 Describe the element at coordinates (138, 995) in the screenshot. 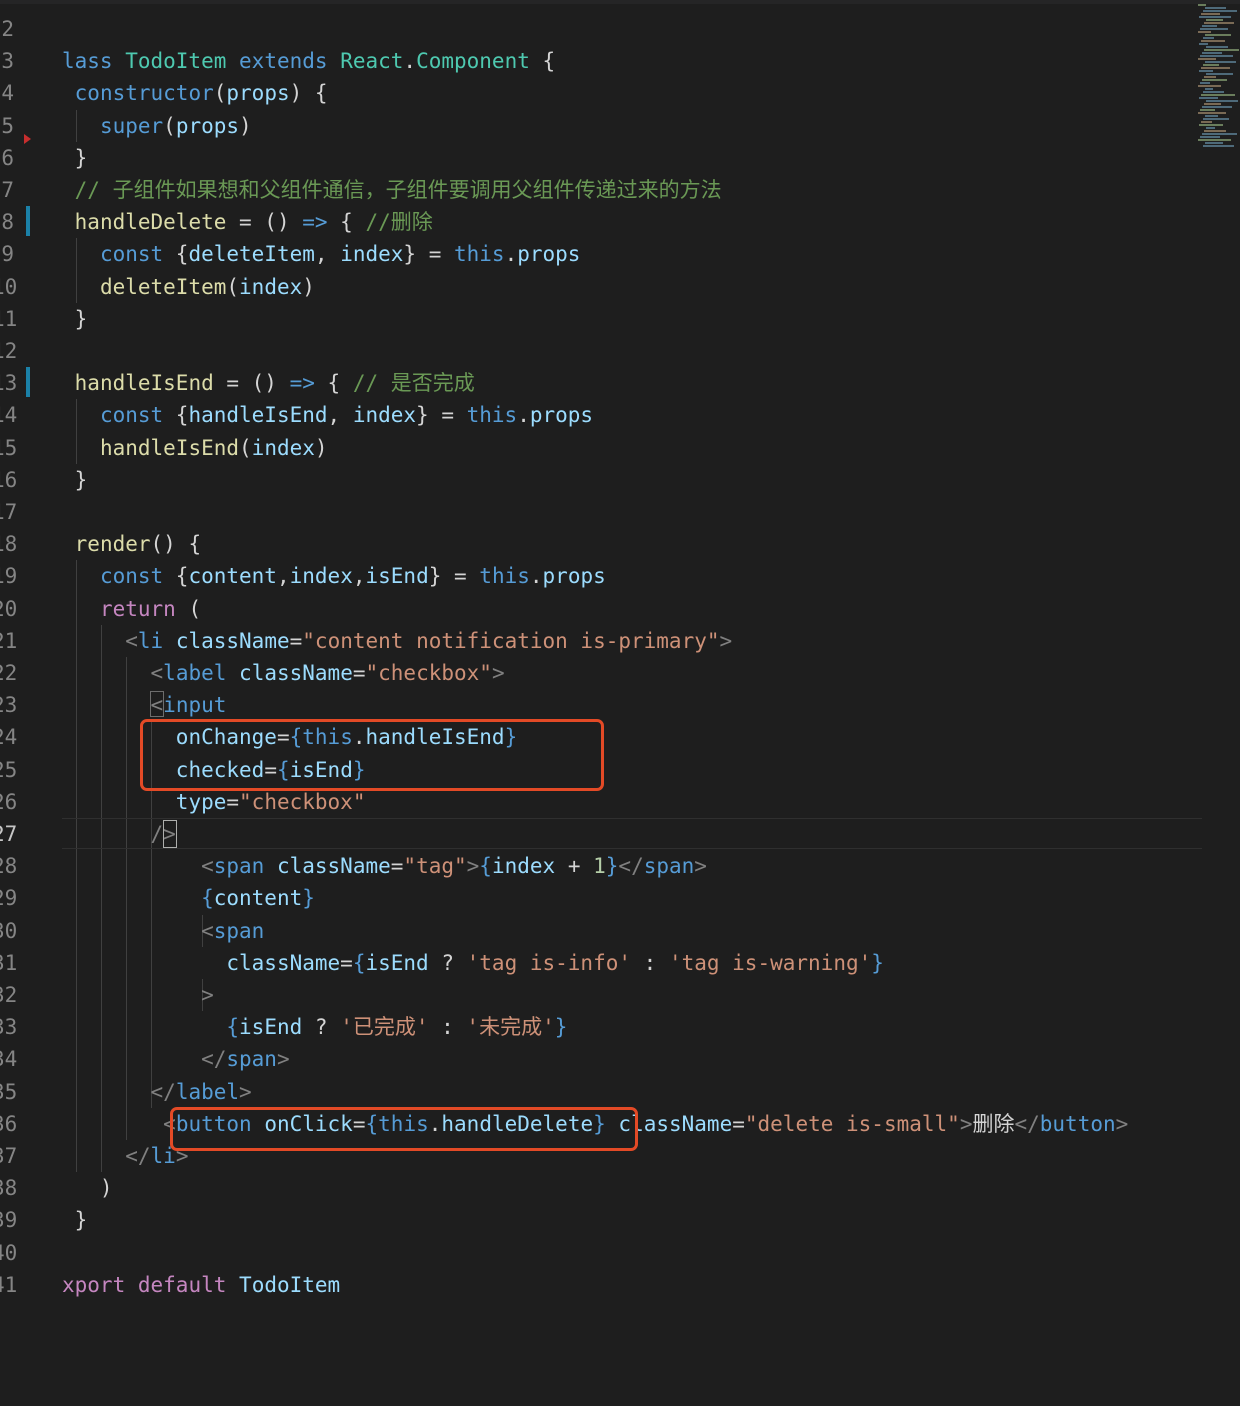

I see `code-line: >` at that location.